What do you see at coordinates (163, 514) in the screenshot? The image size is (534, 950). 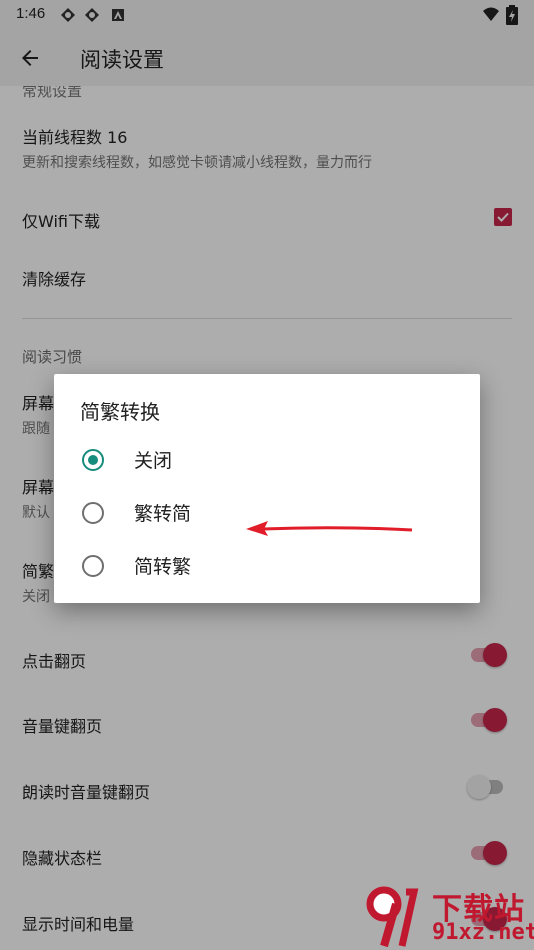 I see `option-label: 繁转简` at bounding box center [163, 514].